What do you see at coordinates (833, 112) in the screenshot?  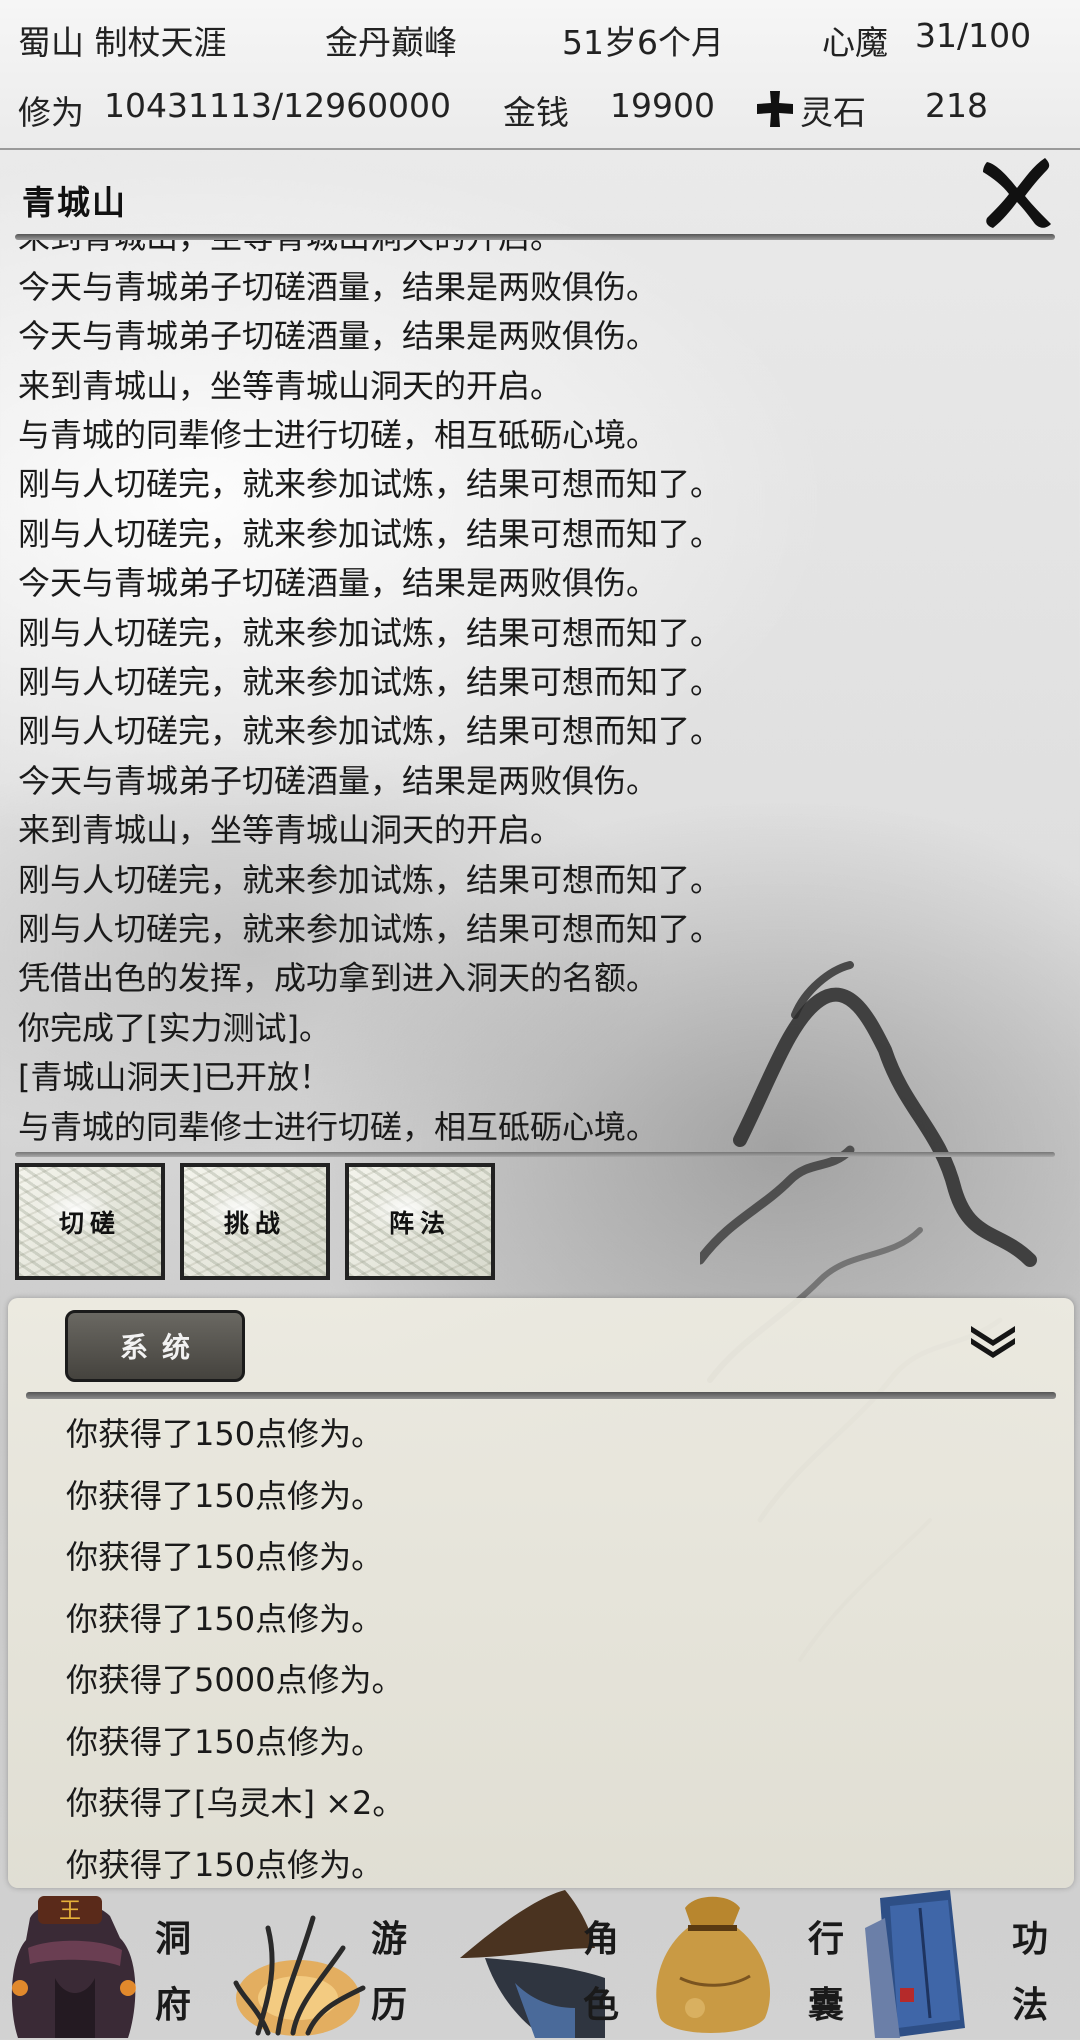 I see `spirit-stone-label: 灵石` at bounding box center [833, 112].